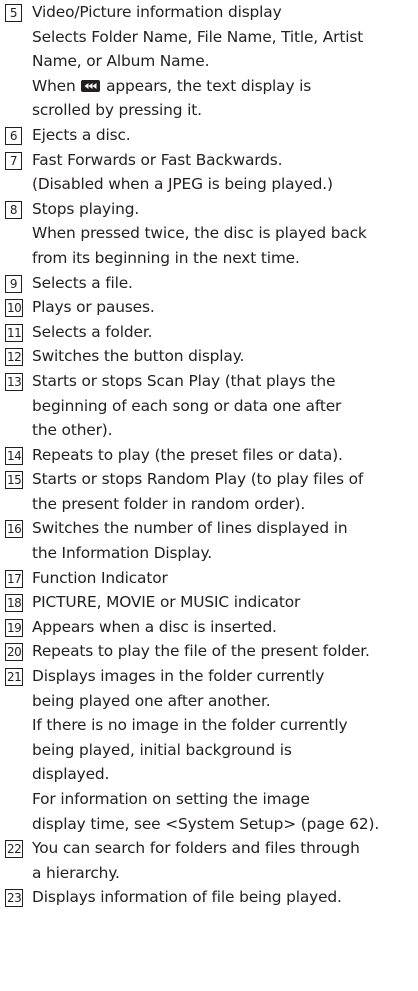  What do you see at coordinates (86, 208) in the screenshot?
I see `item-text: Stops playing.` at bounding box center [86, 208].